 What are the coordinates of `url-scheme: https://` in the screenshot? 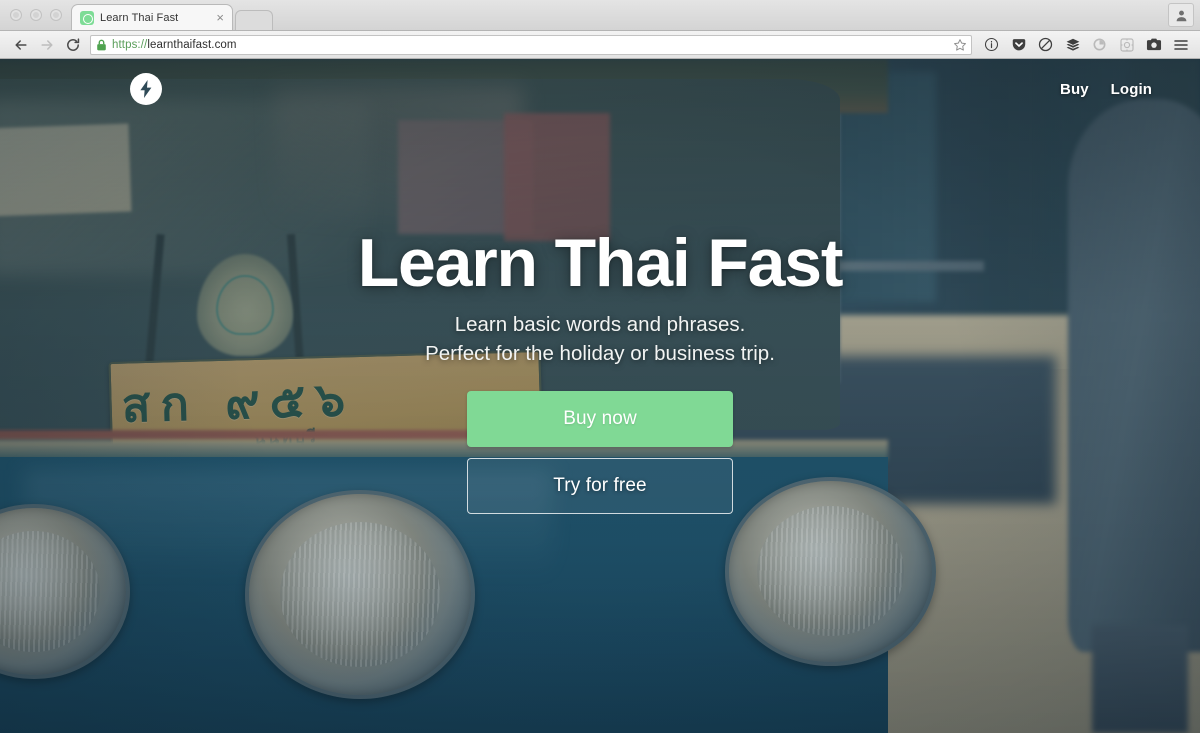 It's located at (130, 44).